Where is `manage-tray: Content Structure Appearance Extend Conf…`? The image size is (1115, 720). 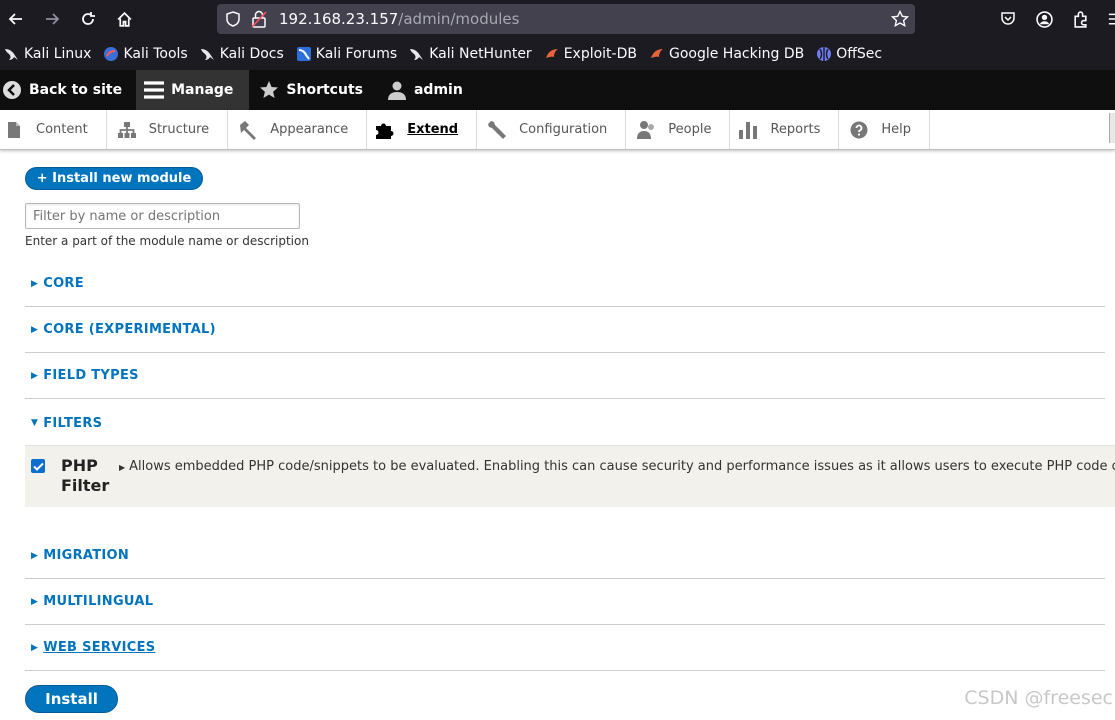
manage-tray: Content Structure Appearance Extend Conf… is located at coordinates (557, 130).